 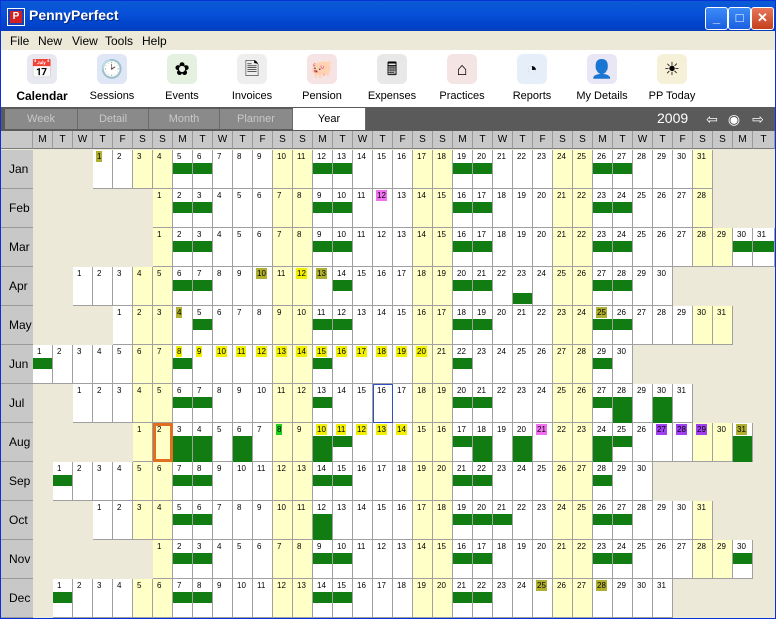 I want to click on menu-file: File, so click(x=19, y=41).